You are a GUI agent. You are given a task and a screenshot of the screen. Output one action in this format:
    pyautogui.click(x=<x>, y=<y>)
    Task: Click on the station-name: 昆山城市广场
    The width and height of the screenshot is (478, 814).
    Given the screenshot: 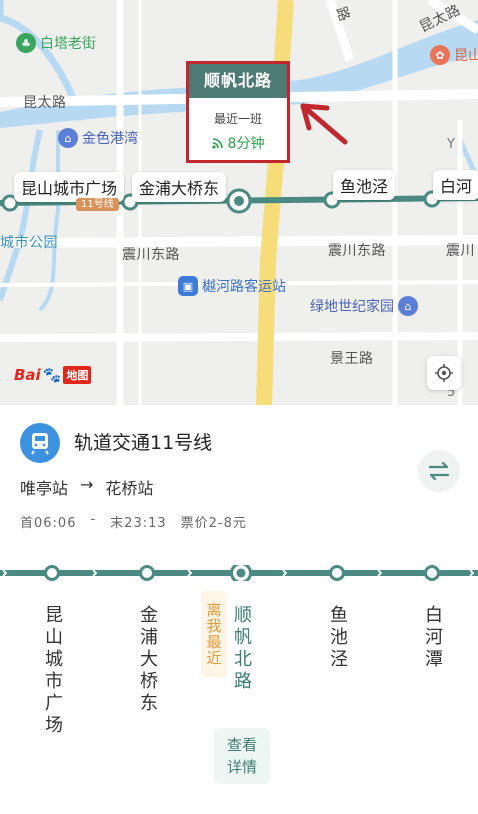 What is the action you would take?
    pyautogui.click(x=52, y=671)
    